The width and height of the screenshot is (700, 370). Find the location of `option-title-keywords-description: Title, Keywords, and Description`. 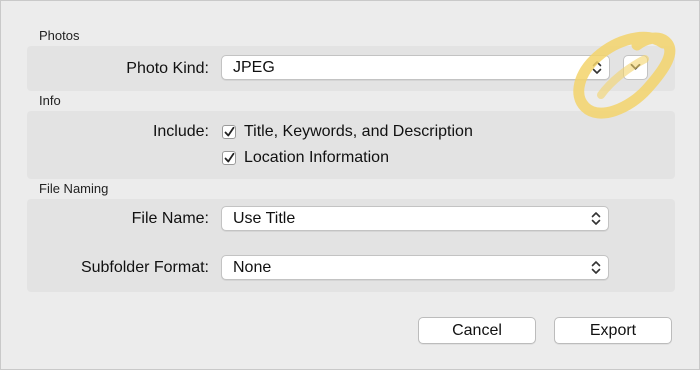

option-title-keywords-description: Title, Keywords, and Description is located at coordinates (347, 132).